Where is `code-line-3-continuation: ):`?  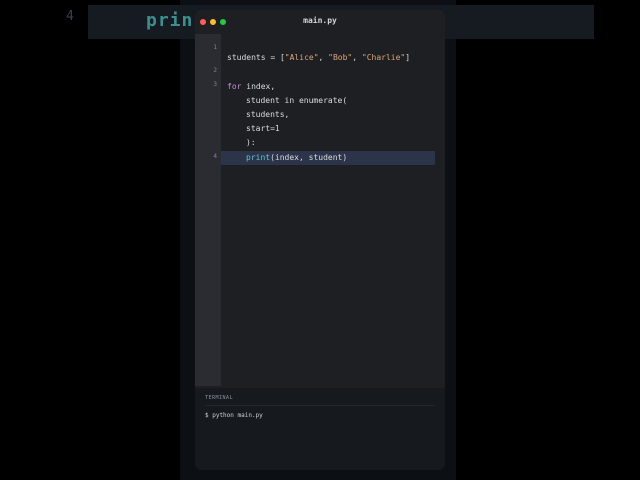
code-line-3-continuation: ): is located at coordinates (251, 142).